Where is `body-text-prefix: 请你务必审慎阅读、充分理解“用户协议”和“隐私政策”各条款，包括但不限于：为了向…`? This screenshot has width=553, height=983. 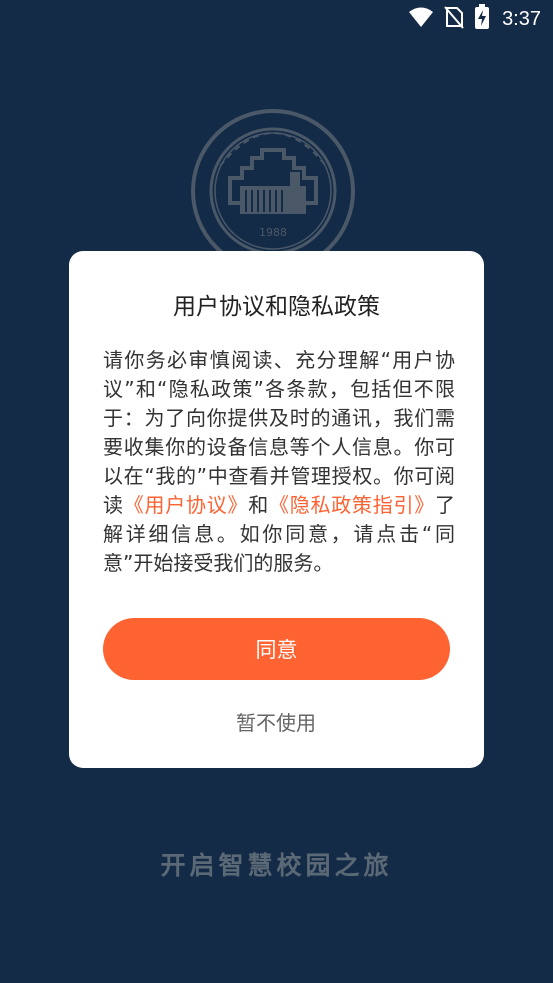 body-text-prefix: 请你务必审慎阅读、充分理解“用户协议”和“隐私政策”各条款，包括但不限于：为了向… is located at coordinates (279, 432).